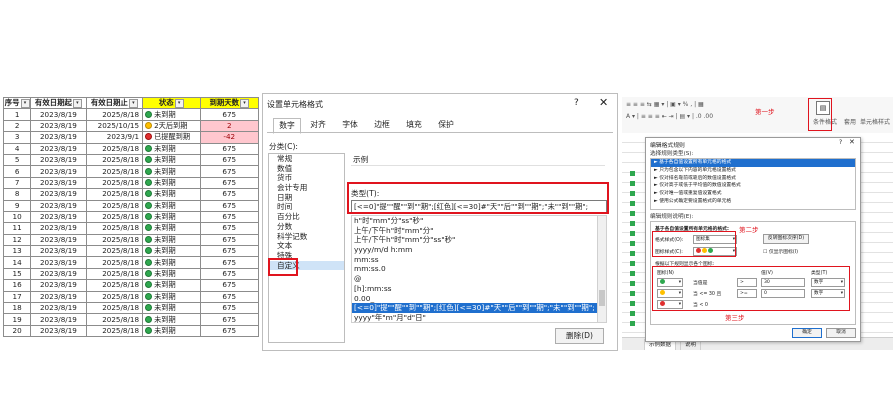 The image size is (893, 418). I want to click on cell-no: 8, so click(17, 194).